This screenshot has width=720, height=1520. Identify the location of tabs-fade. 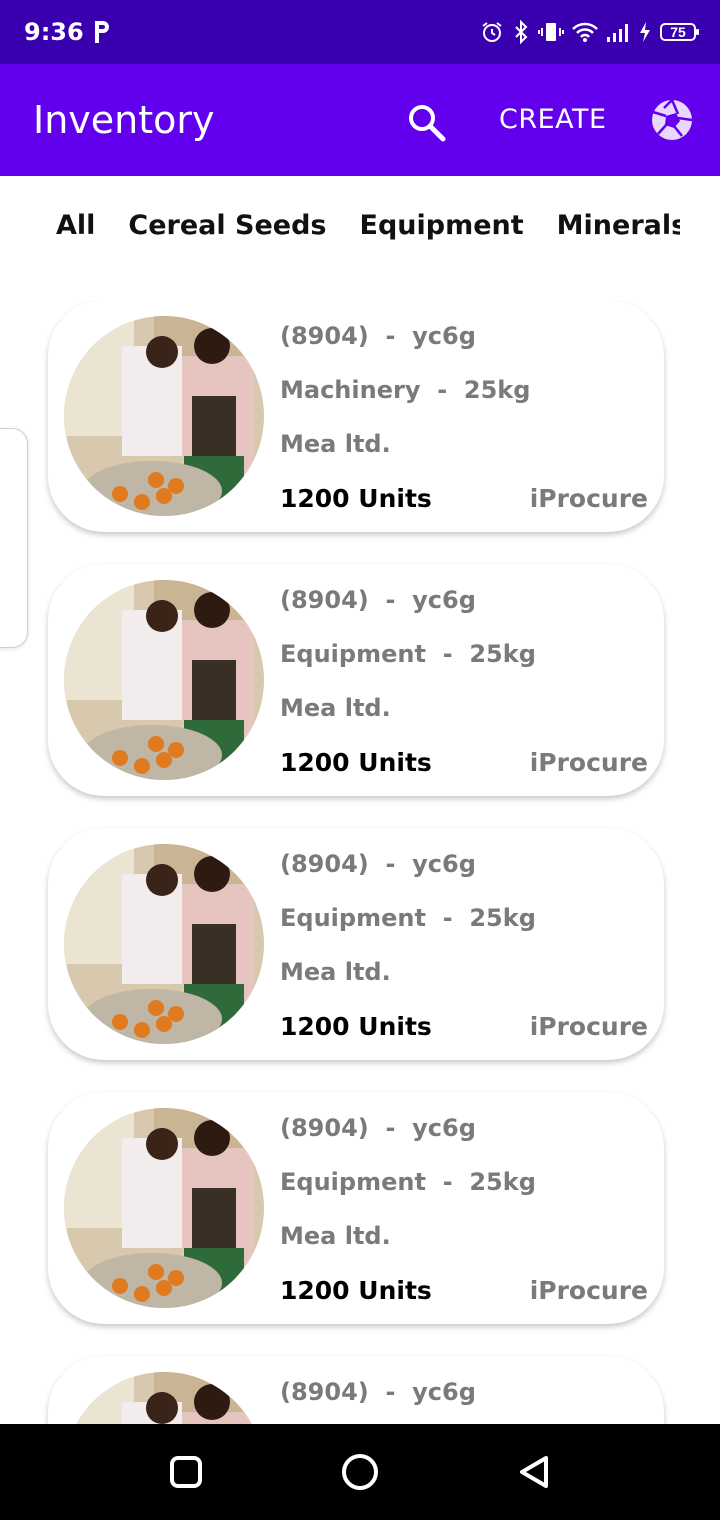
(700, 231).